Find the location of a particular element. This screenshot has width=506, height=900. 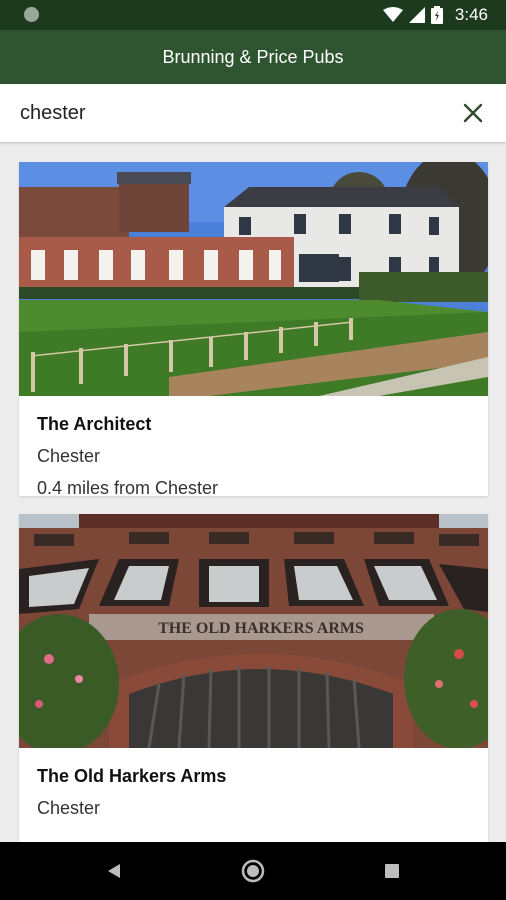

notification-icon is located at coordinates (31, 14).